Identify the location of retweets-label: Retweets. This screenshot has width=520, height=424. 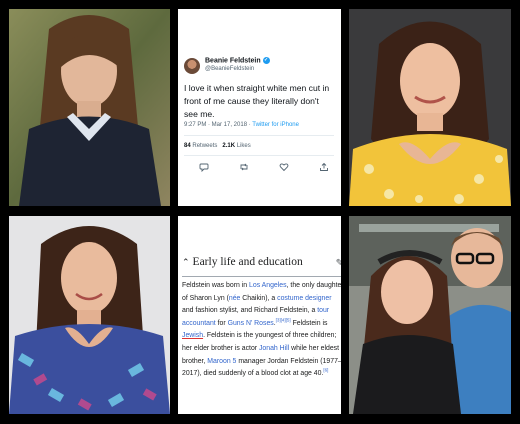
(206, 146).